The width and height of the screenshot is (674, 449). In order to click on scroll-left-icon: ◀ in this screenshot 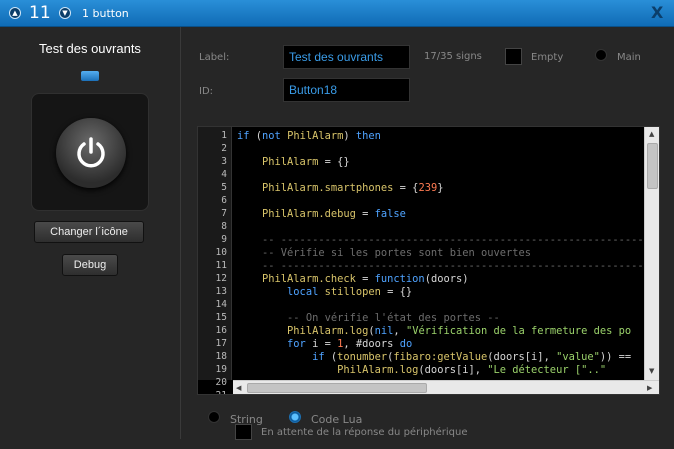, I will do `click(238, 388)`.